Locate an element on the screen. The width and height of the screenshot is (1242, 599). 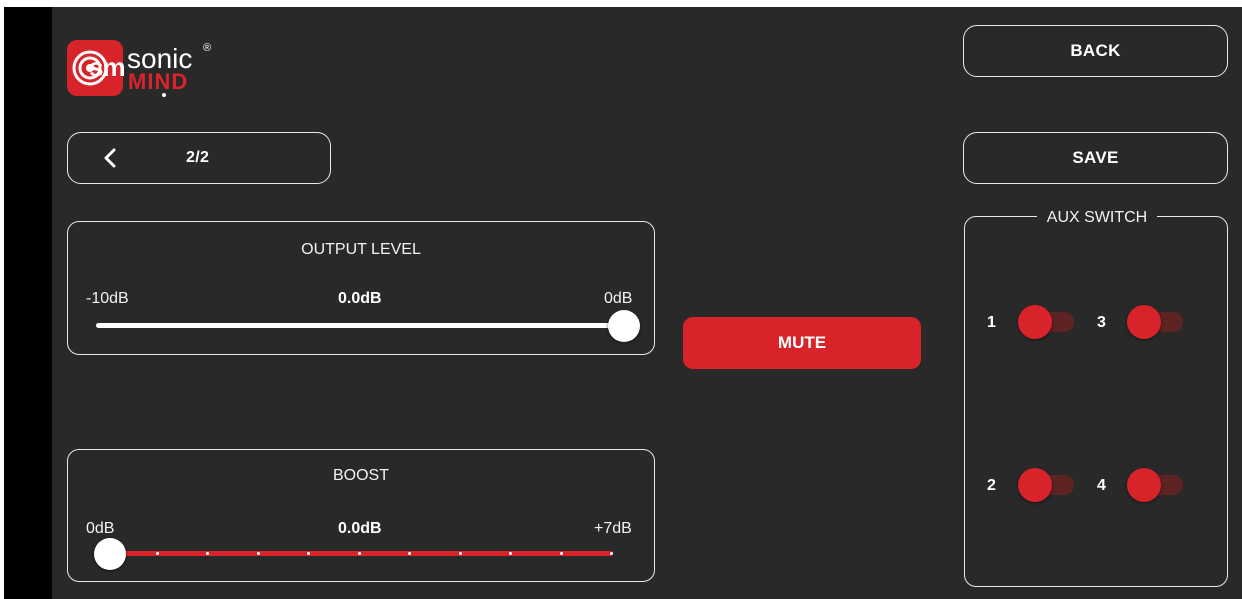
sonicmind-logo: sm sonic ® MIND is located at coordinates (147, 71).